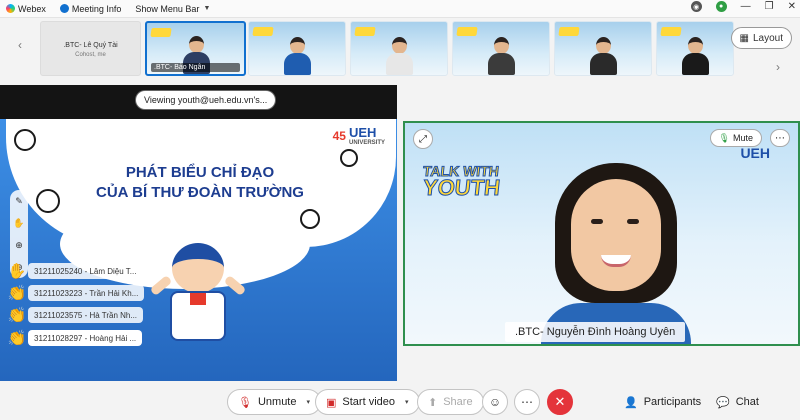 The width and height of the screenshot is (800, 420). I want to click on cohost-name: .BTC- Lê Quý Tài, so click(90, 45).